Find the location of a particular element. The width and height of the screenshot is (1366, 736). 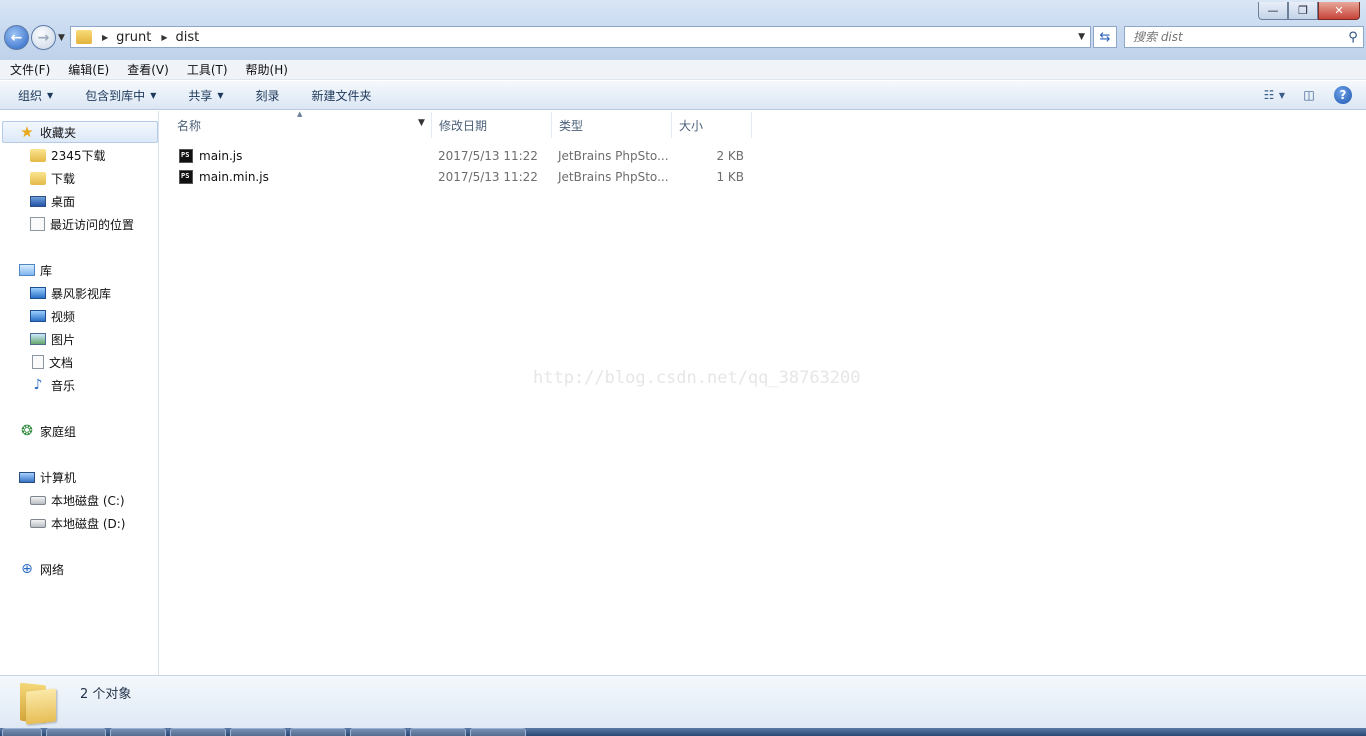

forward-button: → is located at coordinates (43, 37).